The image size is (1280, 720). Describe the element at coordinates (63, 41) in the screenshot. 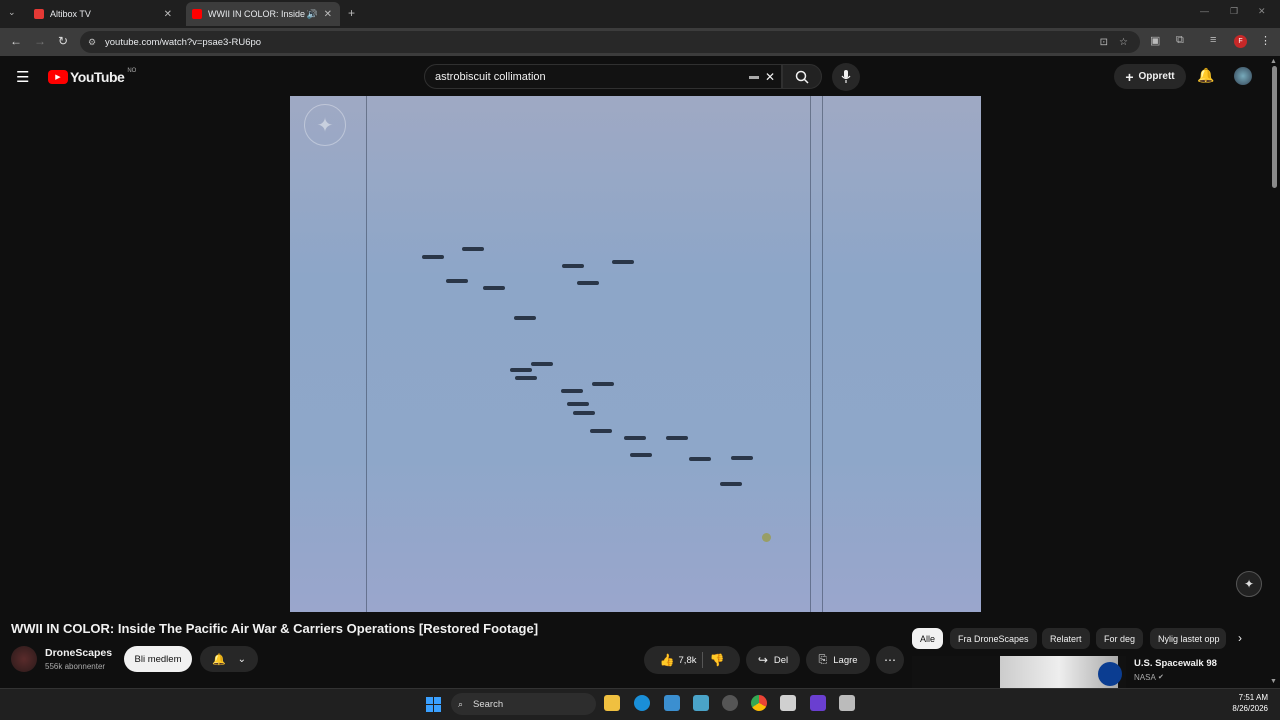

I see `reload-icon: ↻` at that location.